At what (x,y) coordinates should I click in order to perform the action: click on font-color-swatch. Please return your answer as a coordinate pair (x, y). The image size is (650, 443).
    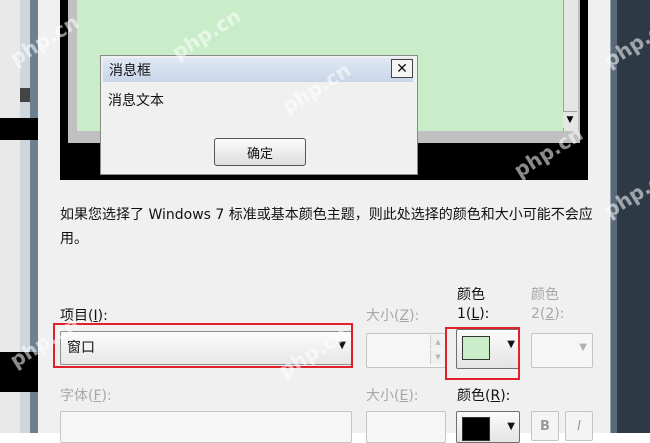
    Looking at the image, I should click on (476, 429).